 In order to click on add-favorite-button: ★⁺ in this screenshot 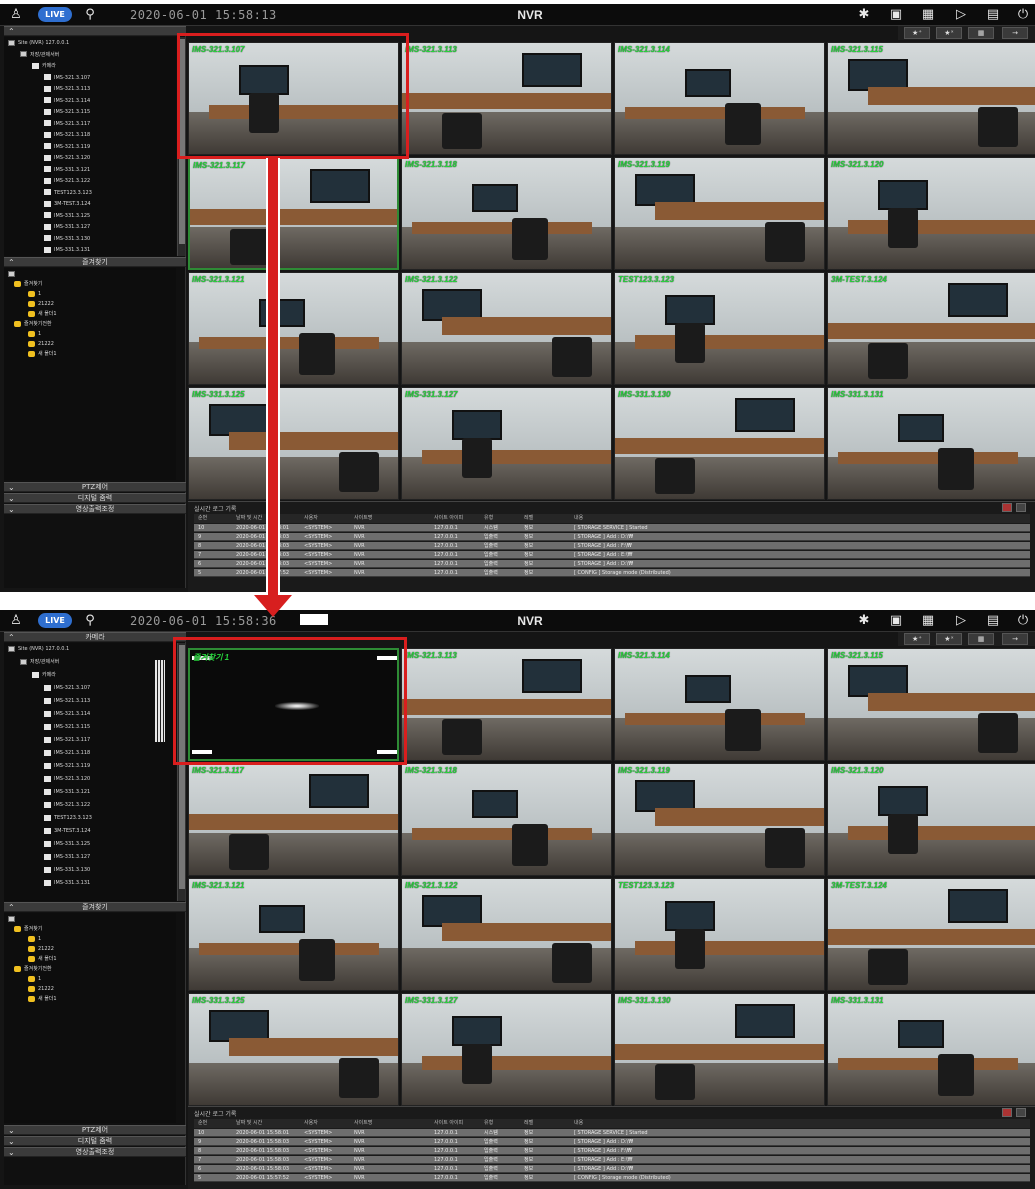, I will do `click(917, 639)`.